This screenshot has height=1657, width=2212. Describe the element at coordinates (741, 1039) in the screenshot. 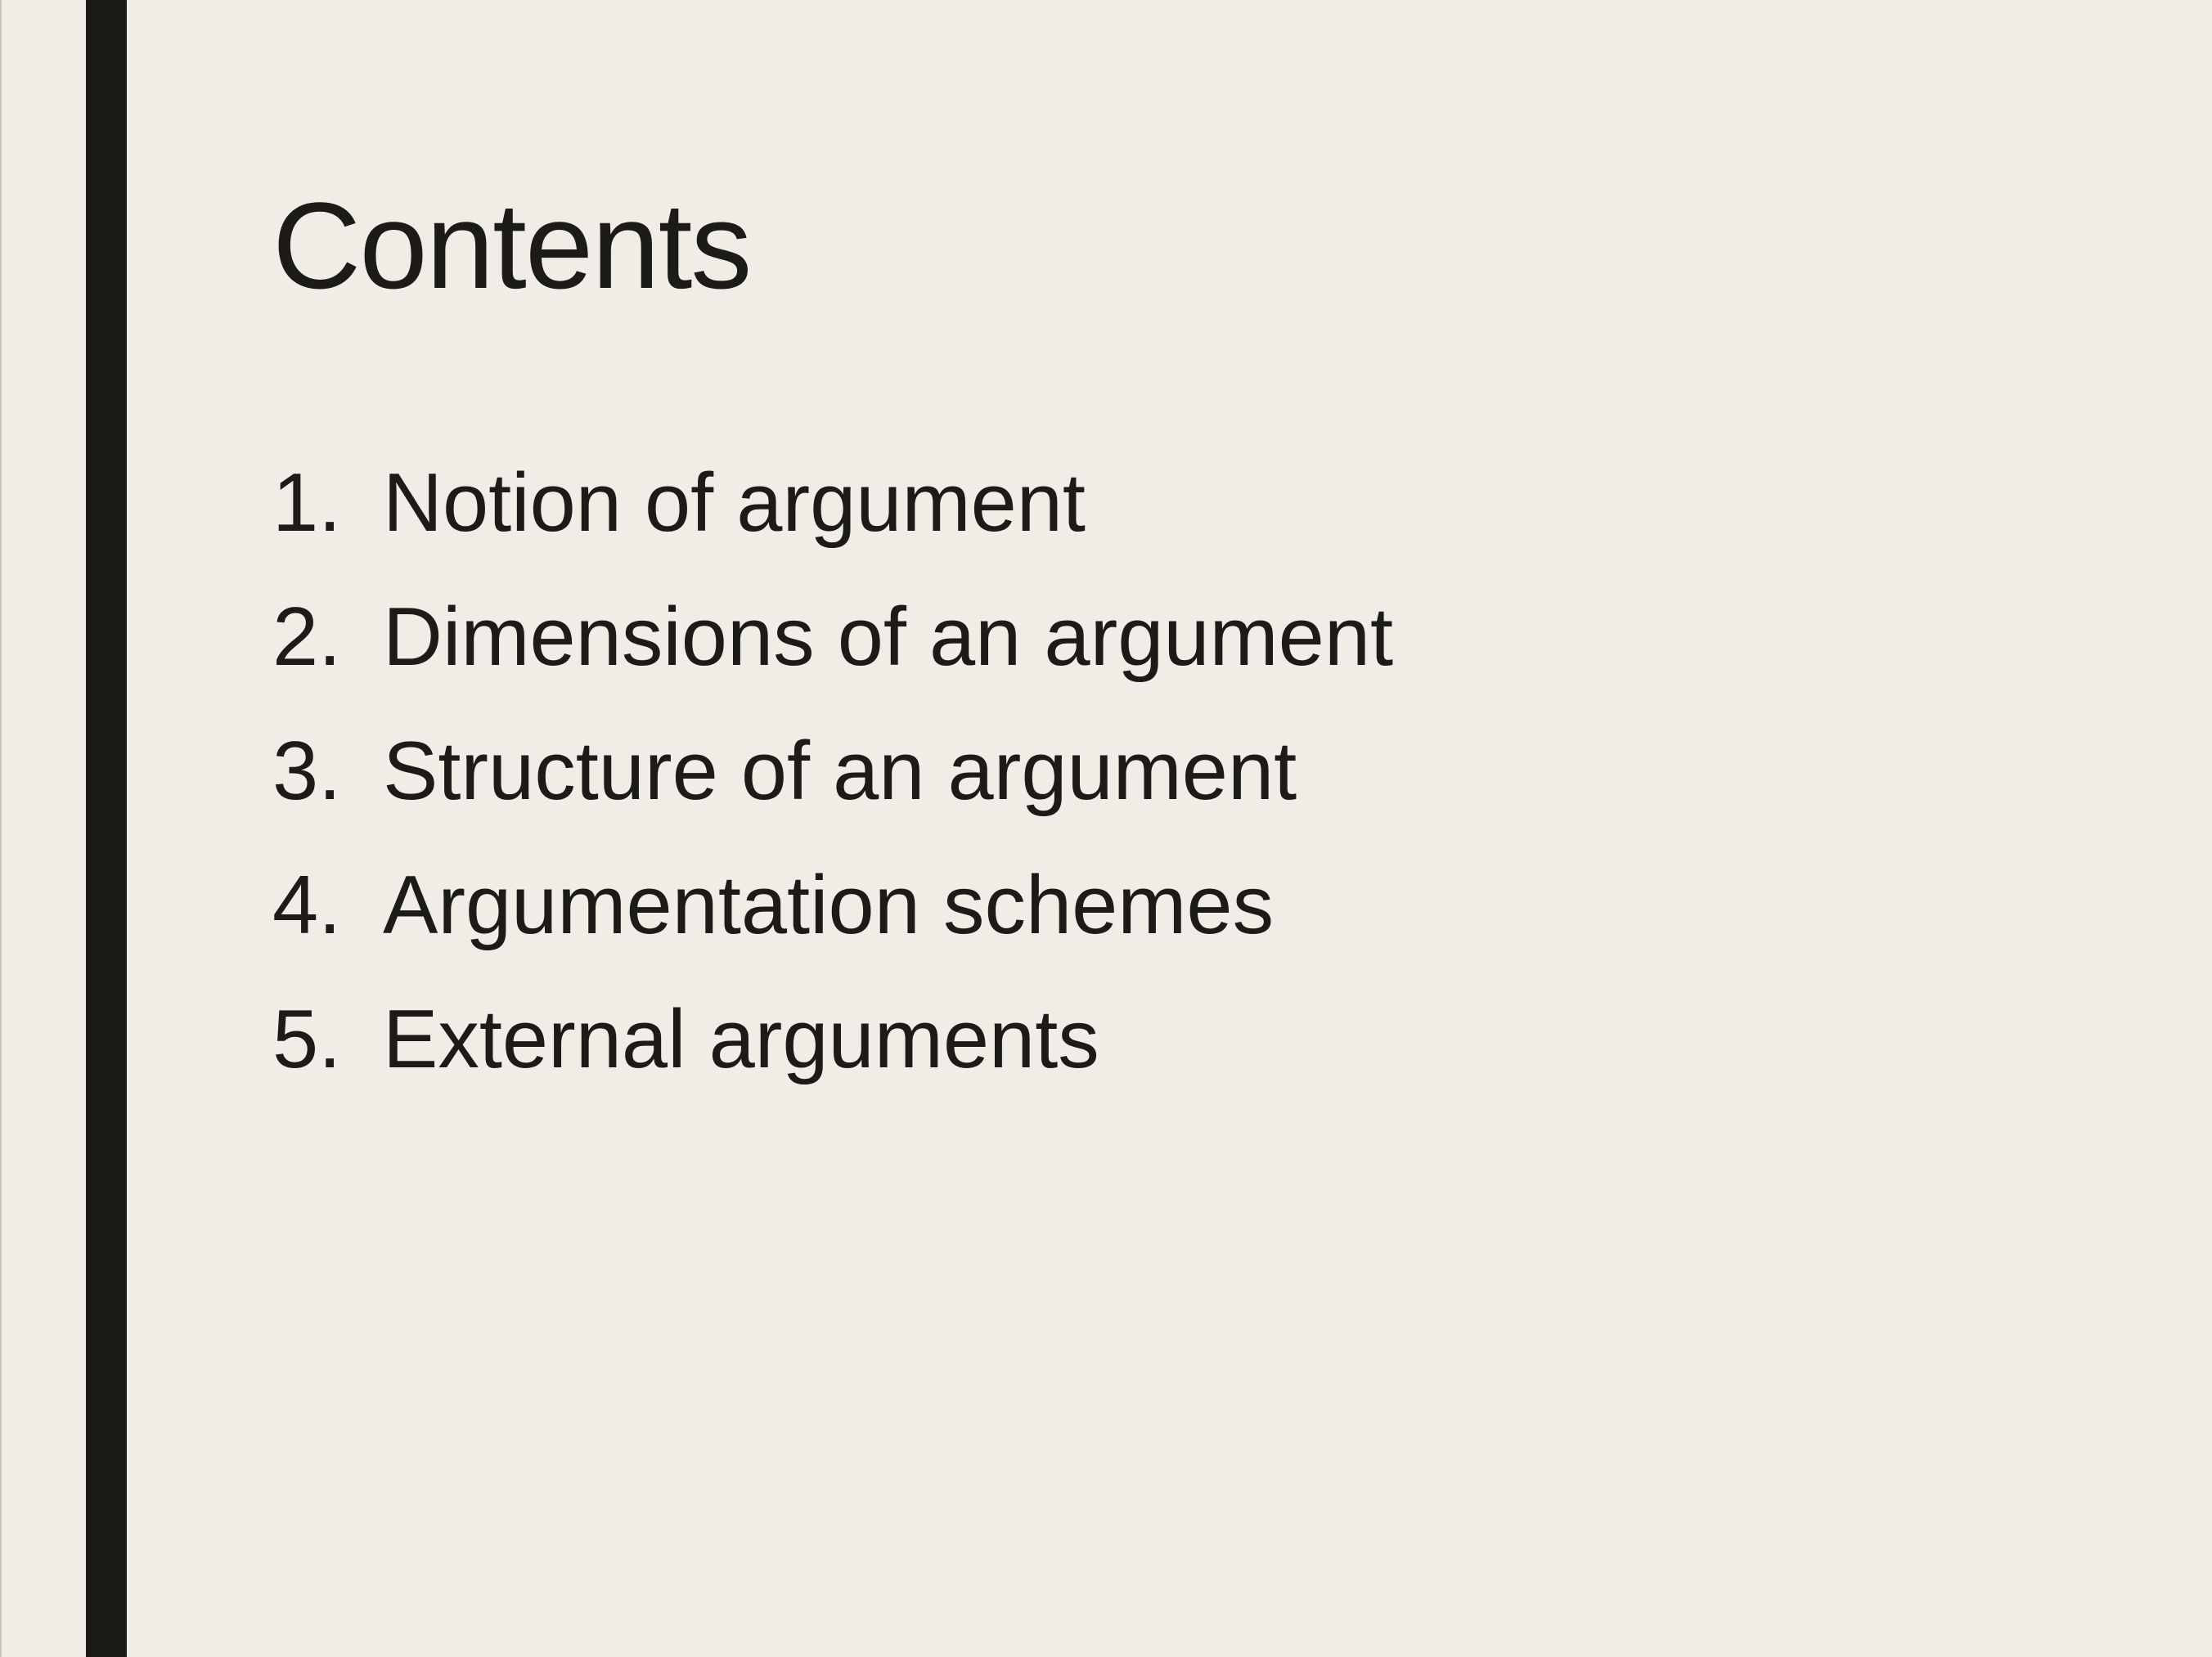

I see `list-item-text: External arguments` at that location.